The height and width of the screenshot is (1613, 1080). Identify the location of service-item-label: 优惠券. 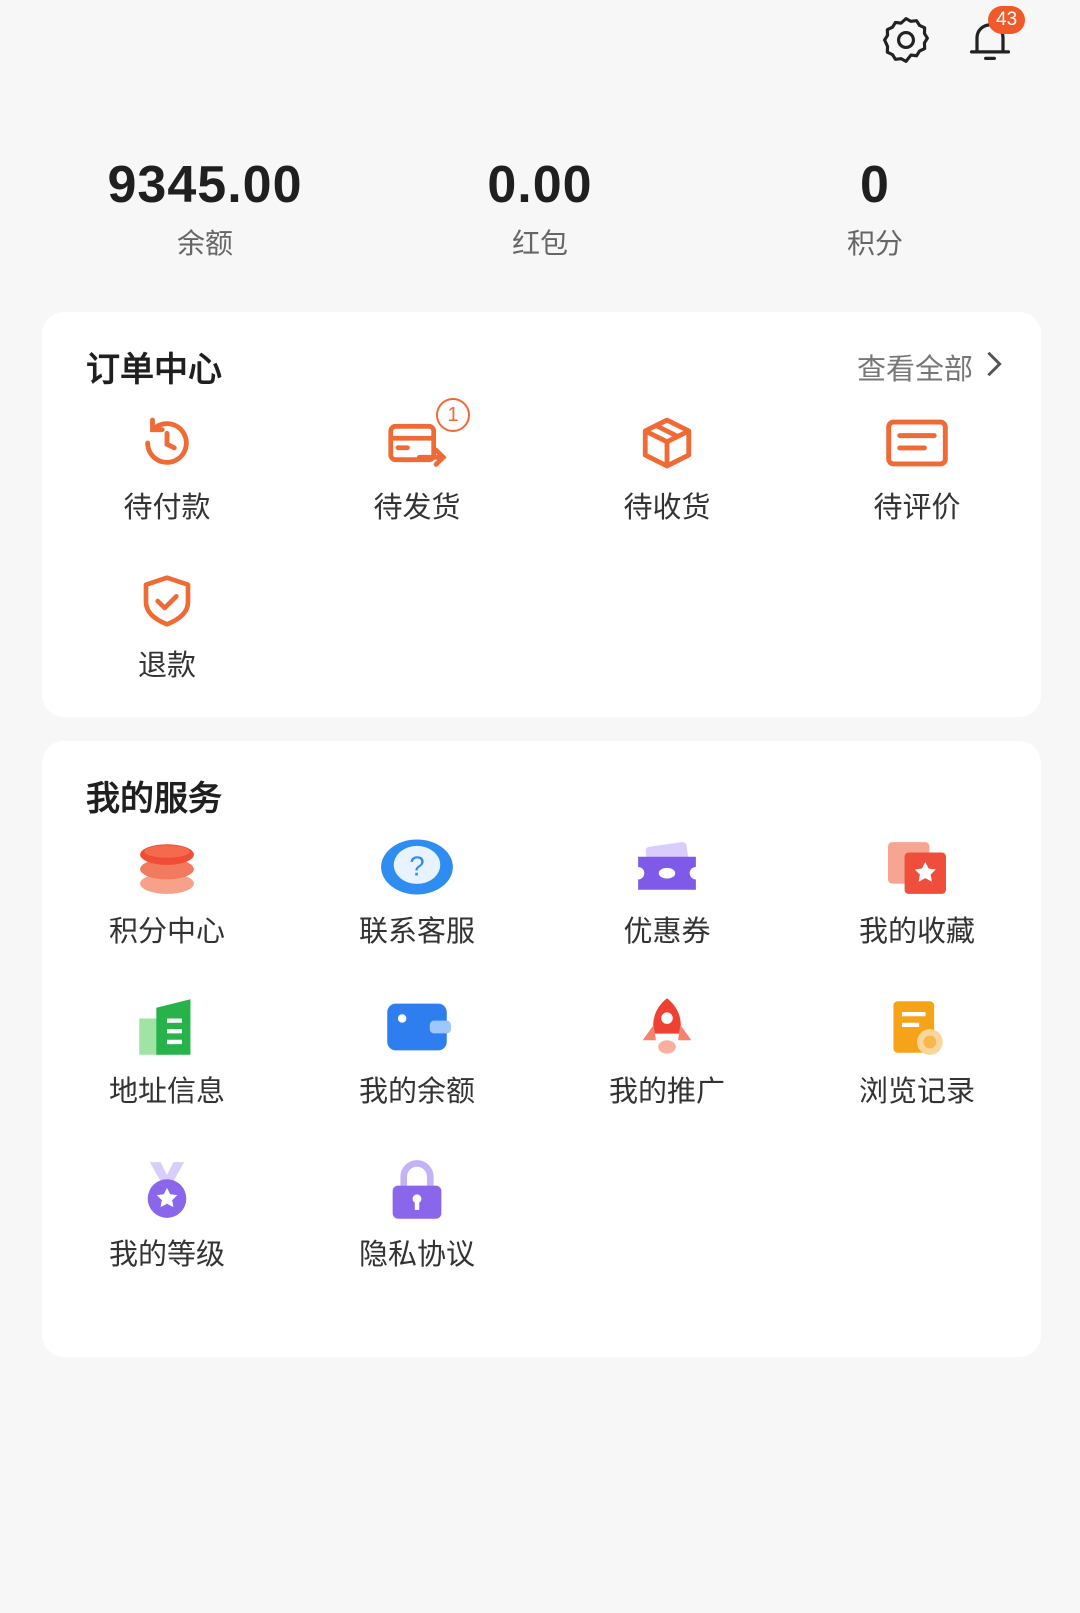
(667, 931).